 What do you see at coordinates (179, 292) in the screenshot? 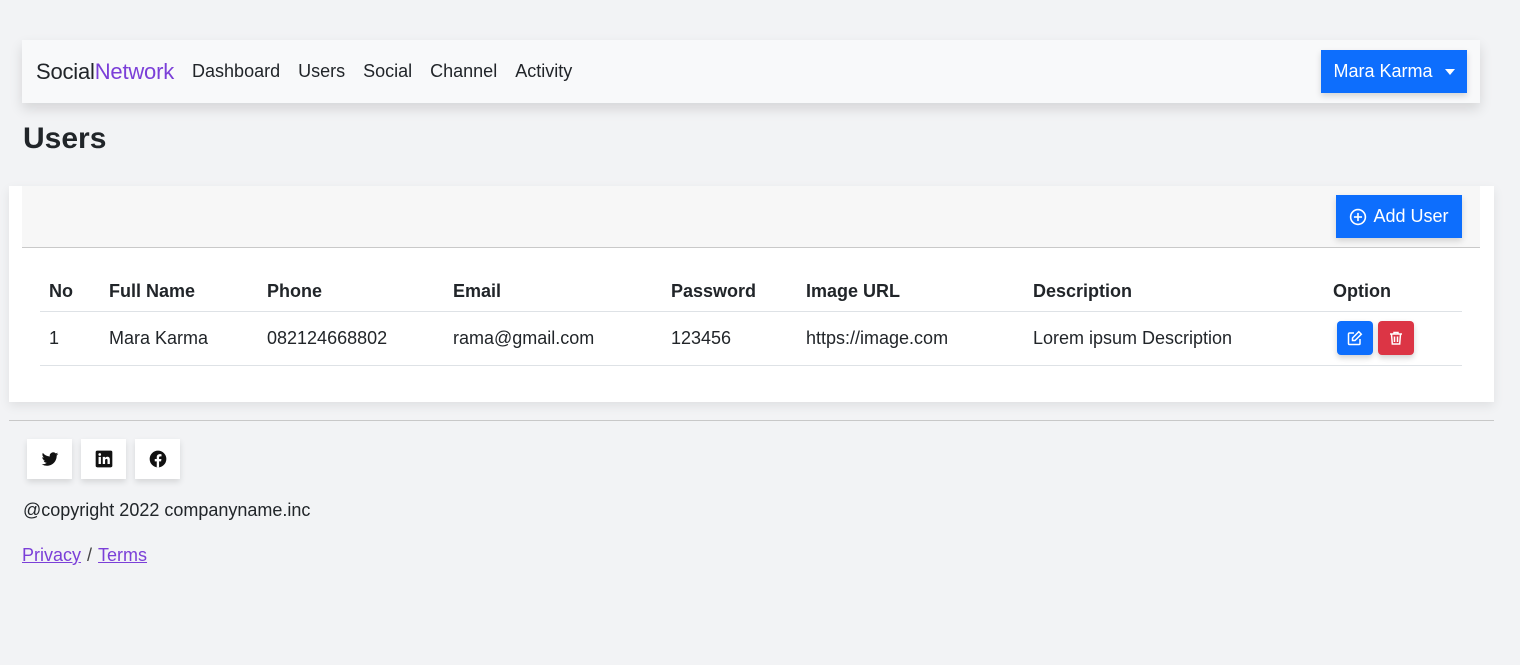
I see `column-header-full-name: Full Name` at bounding box center [179, 292].